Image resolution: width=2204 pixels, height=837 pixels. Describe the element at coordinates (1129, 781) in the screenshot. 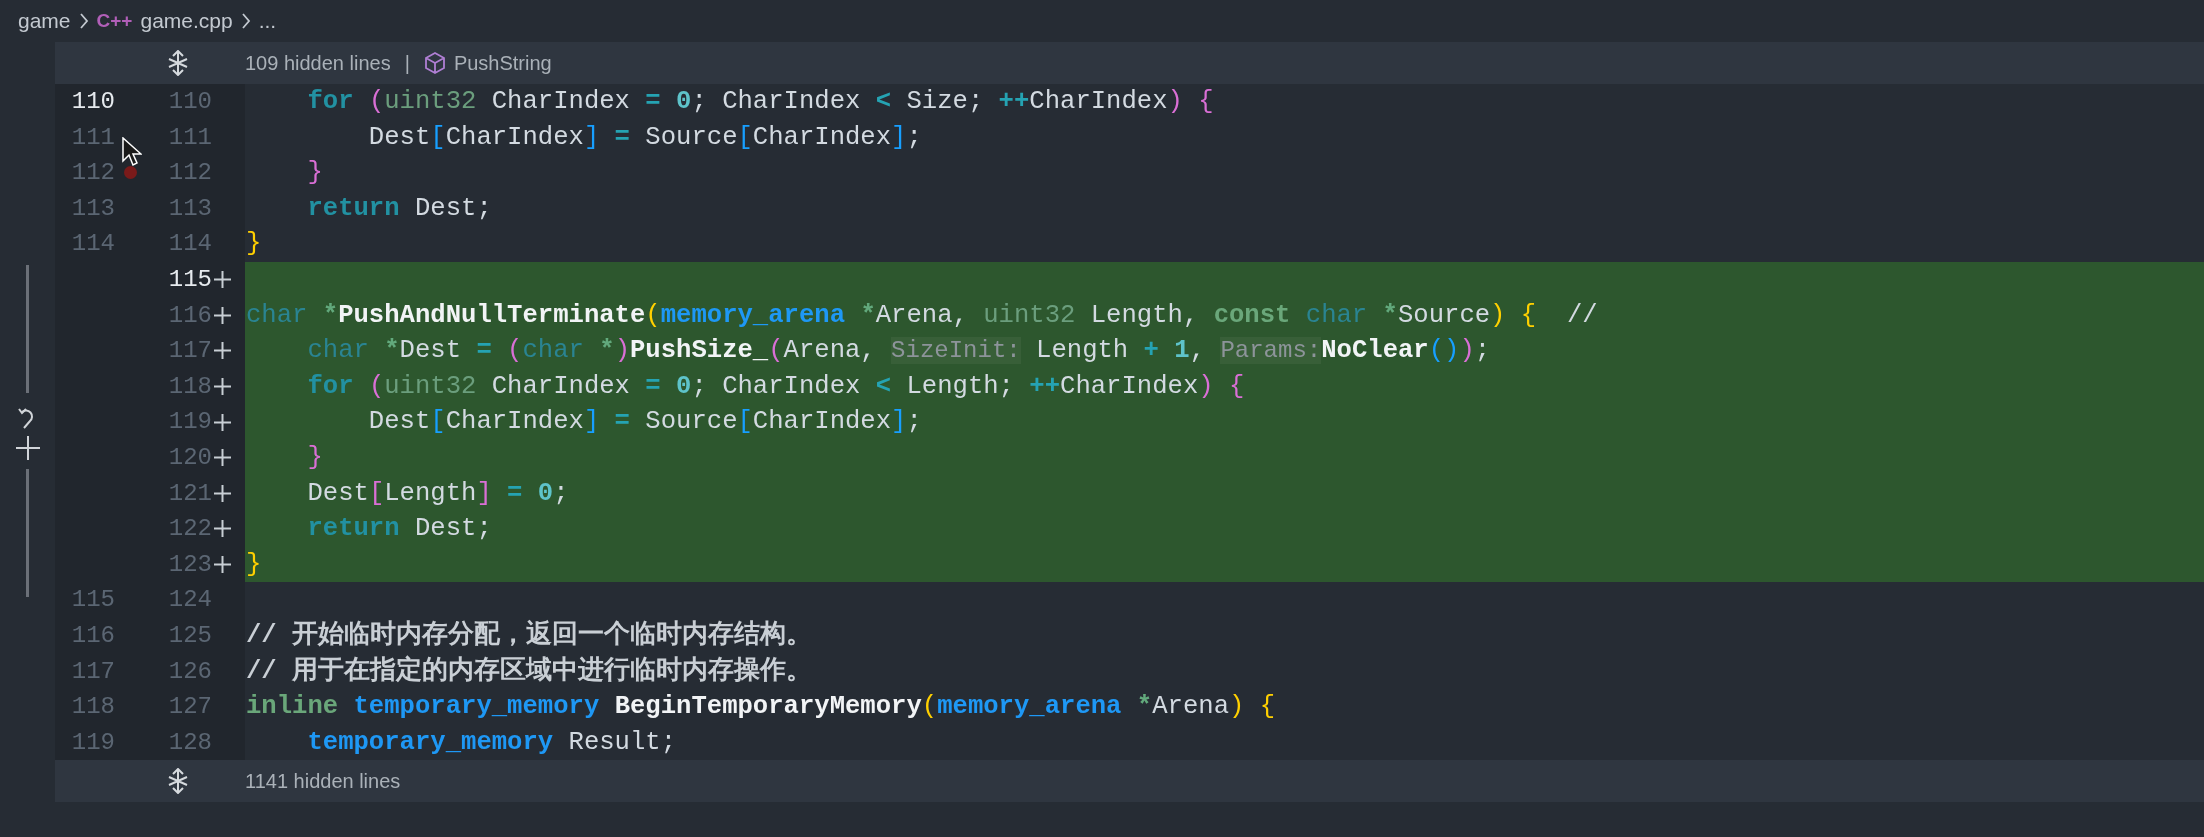

I see `folded-region-bar: 1141 hidden lines` at that location.